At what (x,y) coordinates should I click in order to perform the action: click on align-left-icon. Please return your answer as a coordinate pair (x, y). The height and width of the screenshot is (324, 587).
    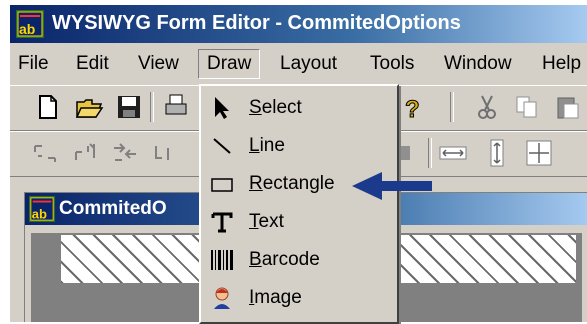
    Looking at the image, I should click on (45, 153).